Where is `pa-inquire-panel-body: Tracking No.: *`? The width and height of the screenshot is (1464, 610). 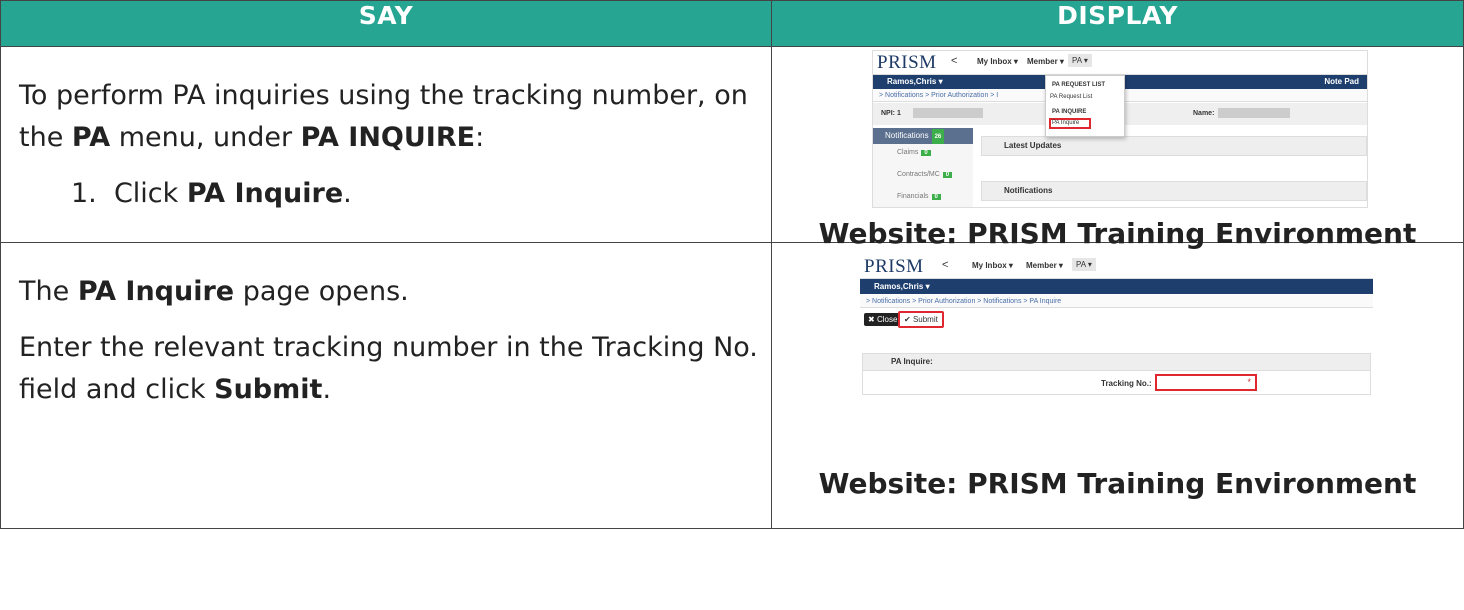 pa-inquire-panel-body: Tracking No.: * is located at coordinates (1116, 383).